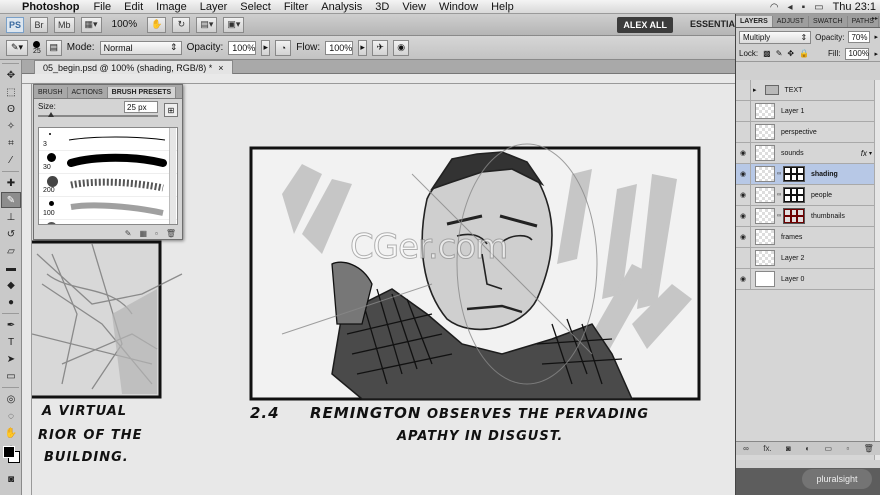  I want to click on menu-analysis: Analysis, so click(341, 7).